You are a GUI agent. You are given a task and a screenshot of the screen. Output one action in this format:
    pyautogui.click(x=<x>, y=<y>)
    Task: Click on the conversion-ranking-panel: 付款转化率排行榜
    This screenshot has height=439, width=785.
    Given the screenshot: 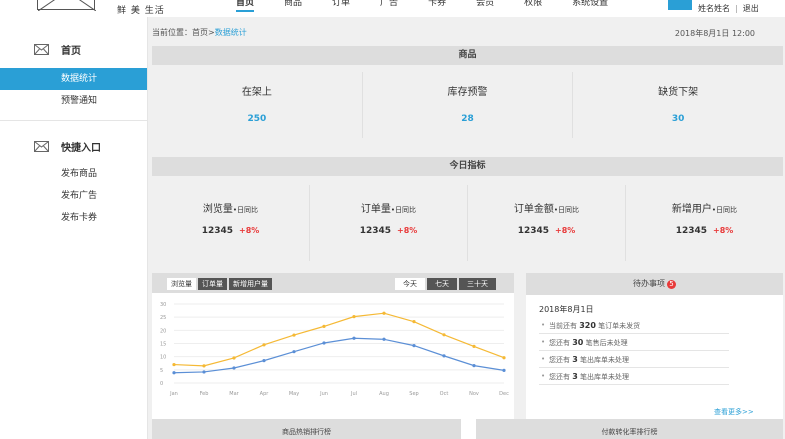 What is the action you would take?
    pyautogui.click(x=629, y=429)
    